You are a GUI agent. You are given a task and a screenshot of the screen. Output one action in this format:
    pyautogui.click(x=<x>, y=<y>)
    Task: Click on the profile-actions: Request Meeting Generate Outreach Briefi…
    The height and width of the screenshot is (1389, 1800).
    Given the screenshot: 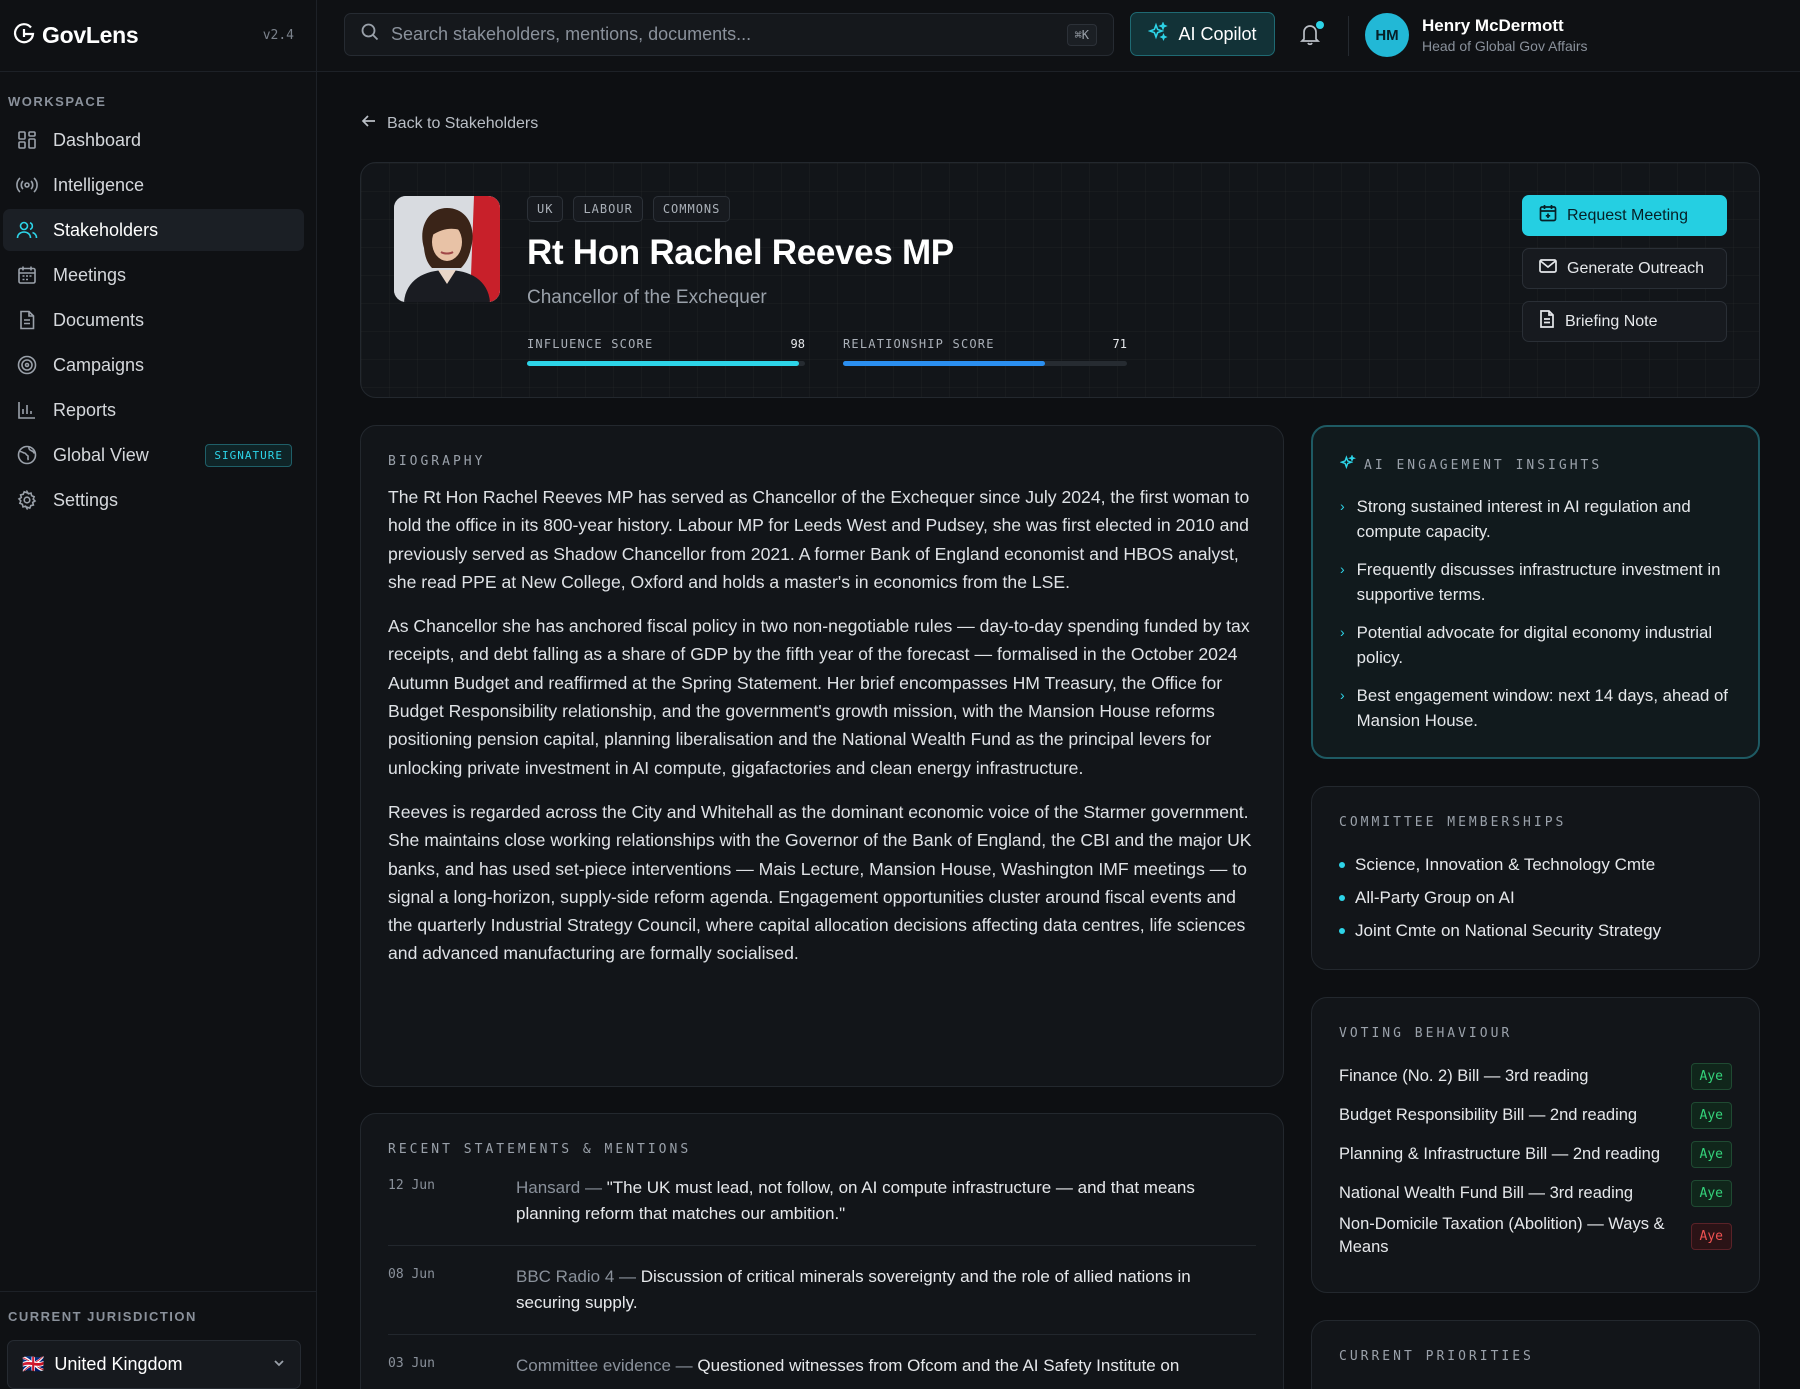 What is the action you would take?
    pyautogui.click(x=1624, y=274)
    